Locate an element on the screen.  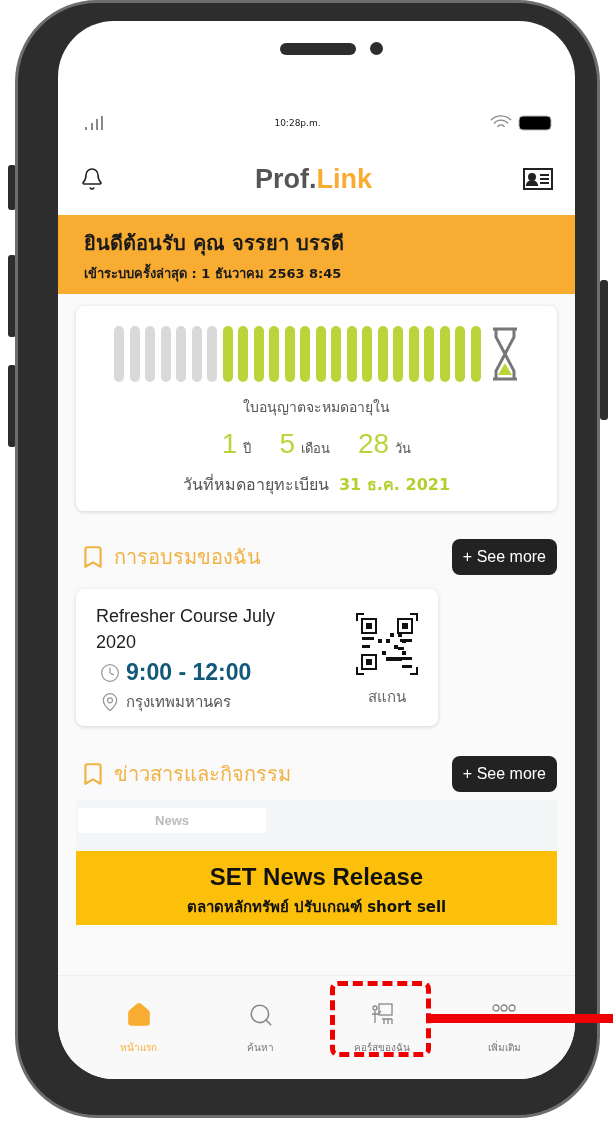
remaining-unit: เดือน is located at coordinates (315, 449).